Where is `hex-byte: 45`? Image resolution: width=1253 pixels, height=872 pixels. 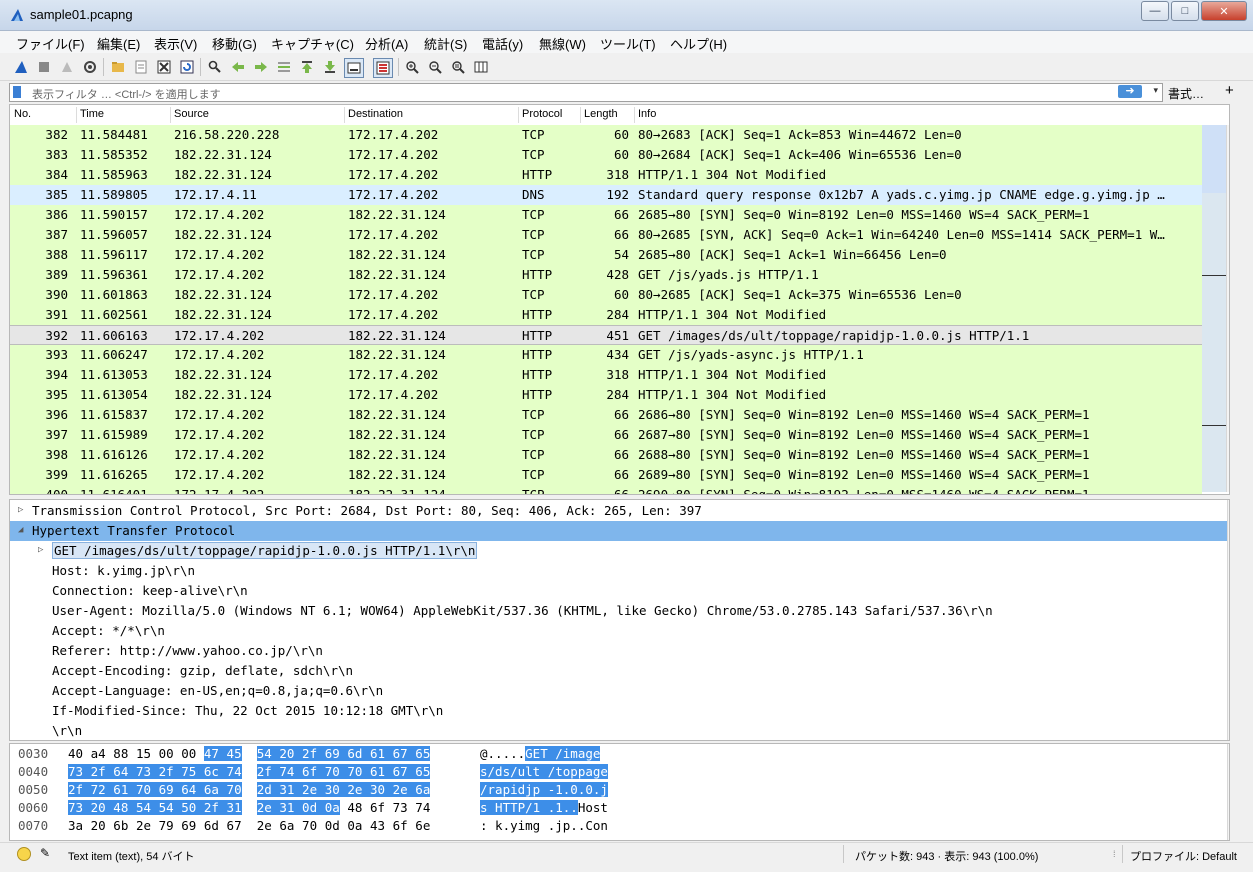
hex-byte: 45 is located at coordinates (234, 753).